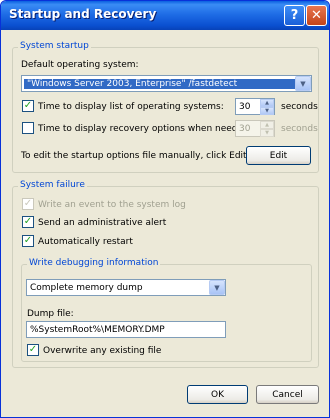 This screenshot has width=330, height=418. I want to click on dump-type-value: Complete memory dump, so click(86, 287).